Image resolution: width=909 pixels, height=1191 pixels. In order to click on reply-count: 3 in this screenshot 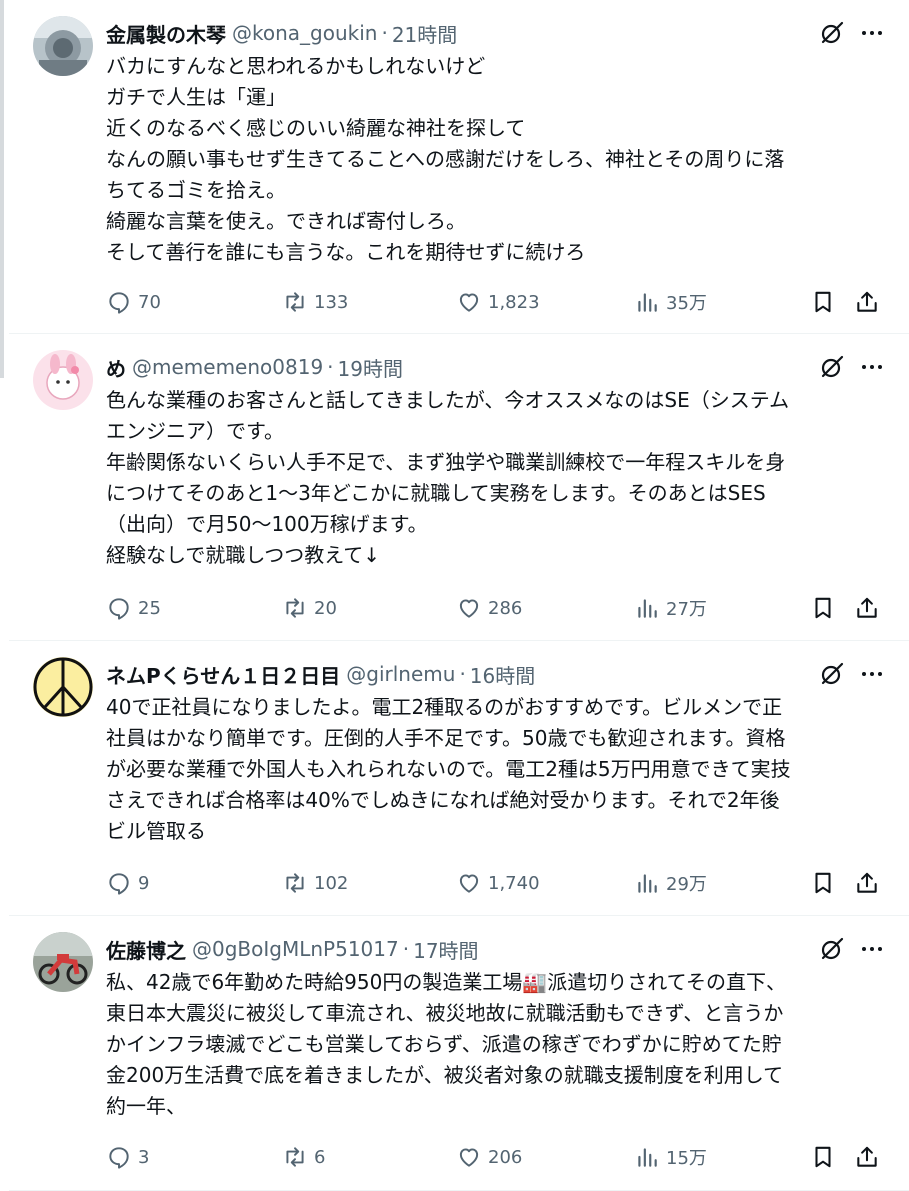, I will do `click(144, 1157)`.